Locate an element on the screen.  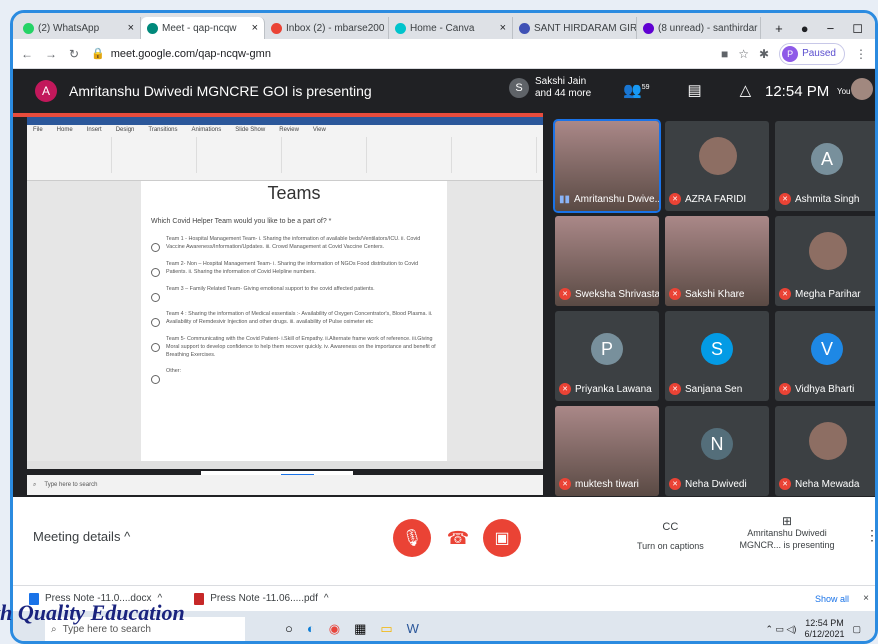
forward-icon: → is located at coordinates (51, 54).